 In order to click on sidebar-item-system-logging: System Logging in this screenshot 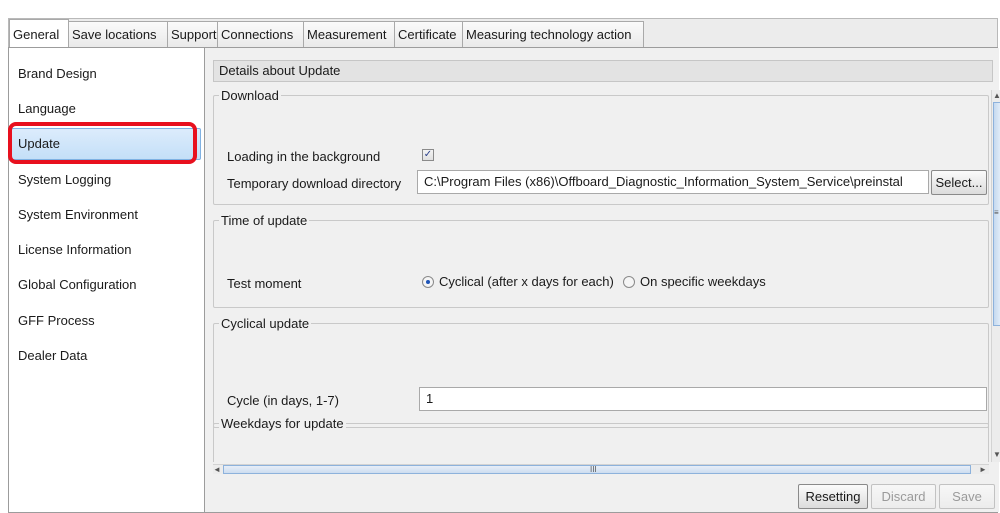, I will do `click(106, 180)`.